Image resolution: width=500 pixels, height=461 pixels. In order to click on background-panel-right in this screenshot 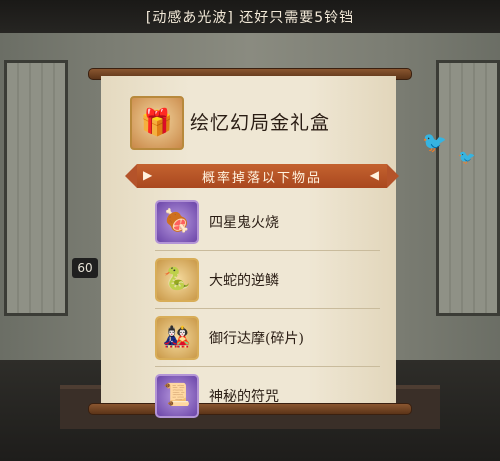, I will do `click(468, 188)`.